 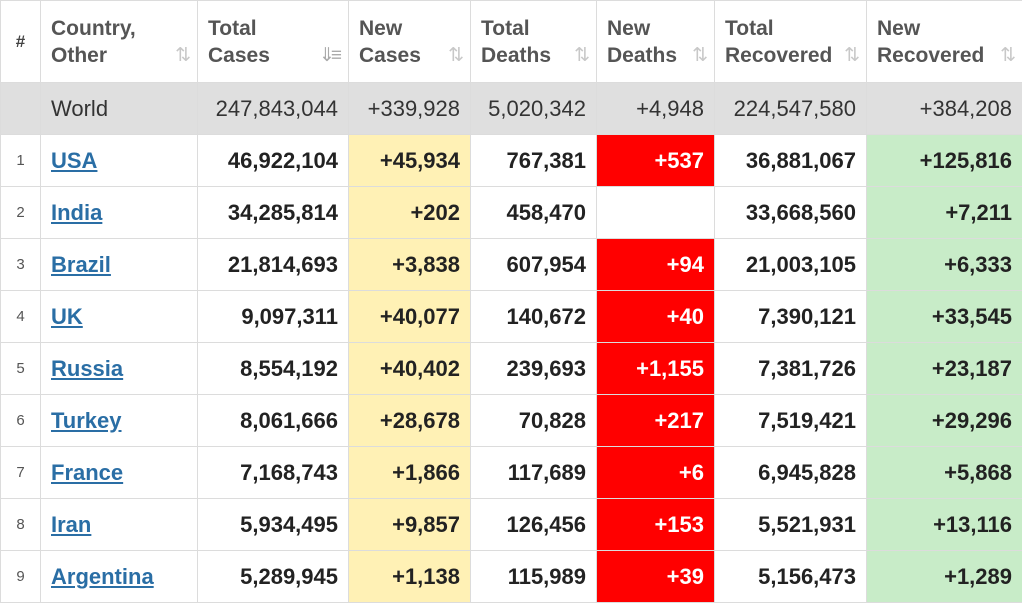 I want to click on total-deaths-cell: 239,693, so click(x=533, y=368).